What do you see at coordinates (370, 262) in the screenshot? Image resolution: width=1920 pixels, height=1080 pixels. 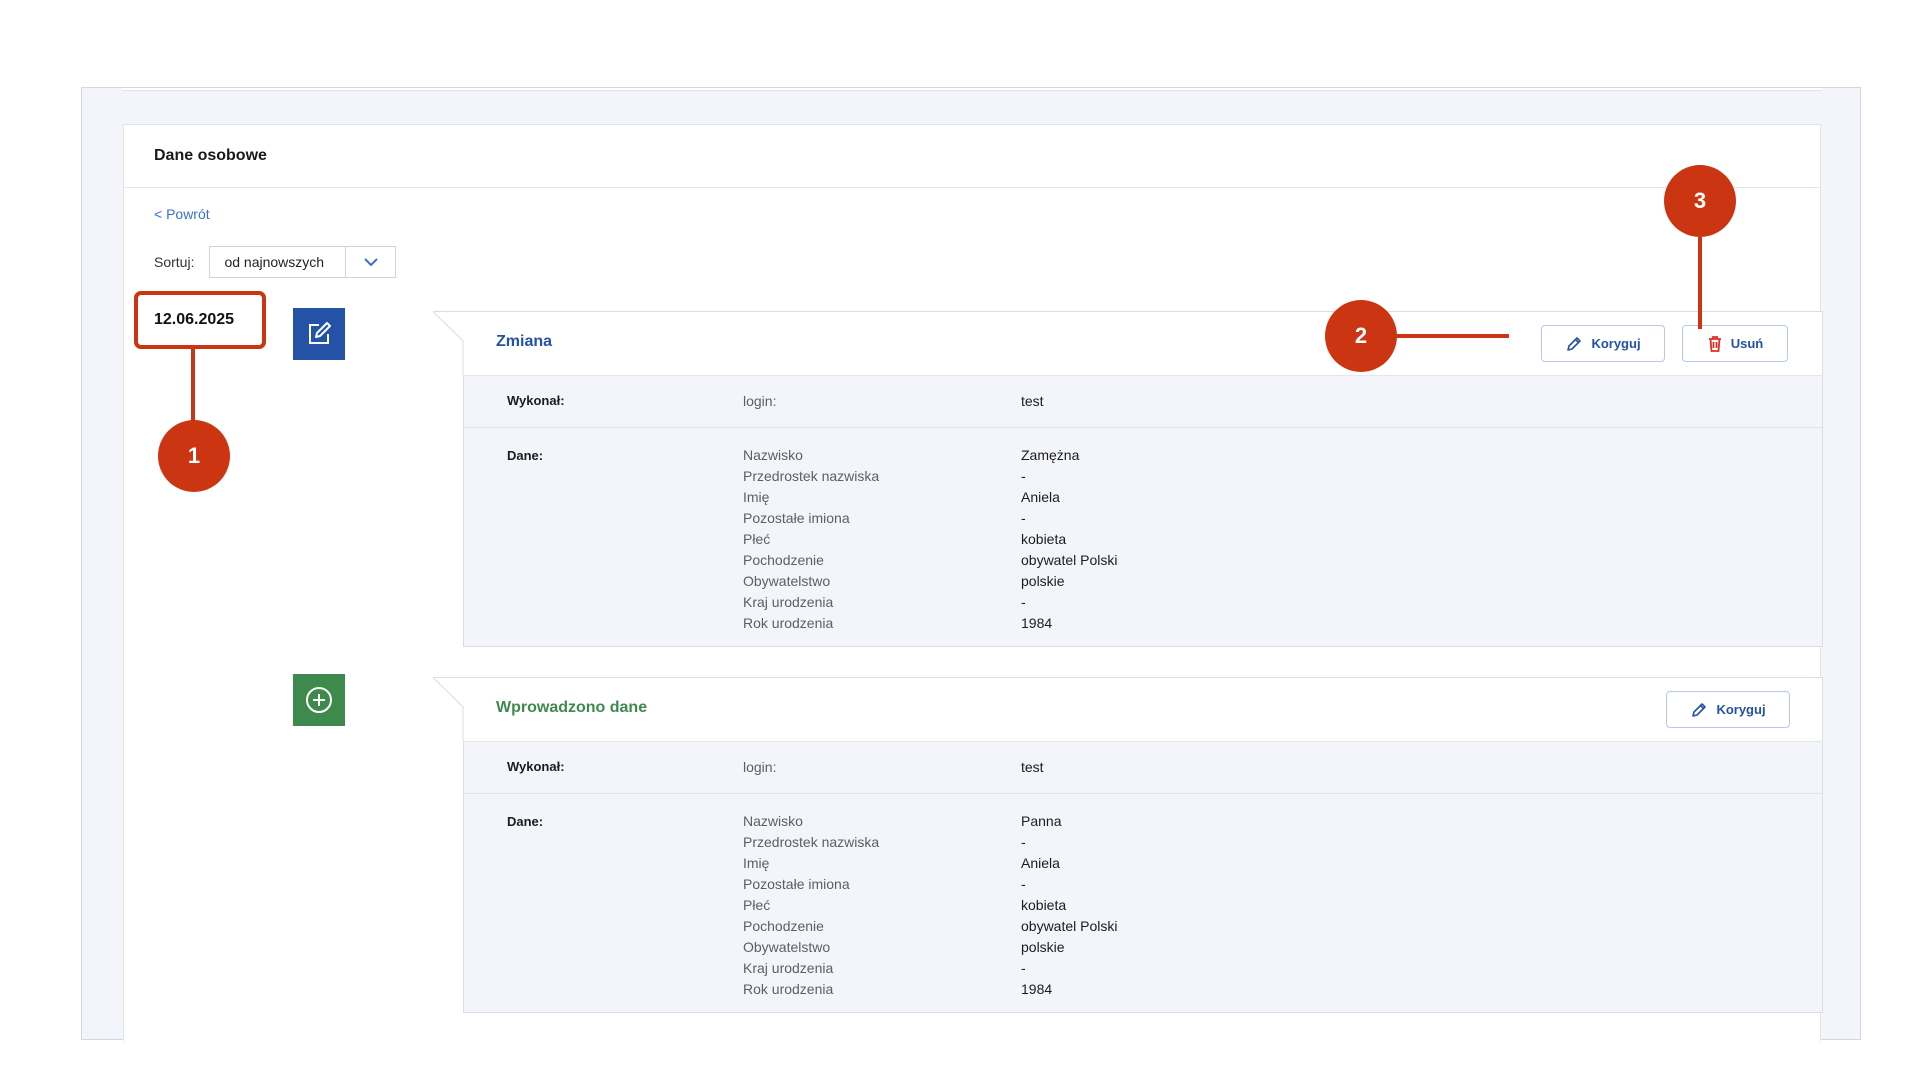 I see `chevron-down-icon` at bounding box center [370, 262].